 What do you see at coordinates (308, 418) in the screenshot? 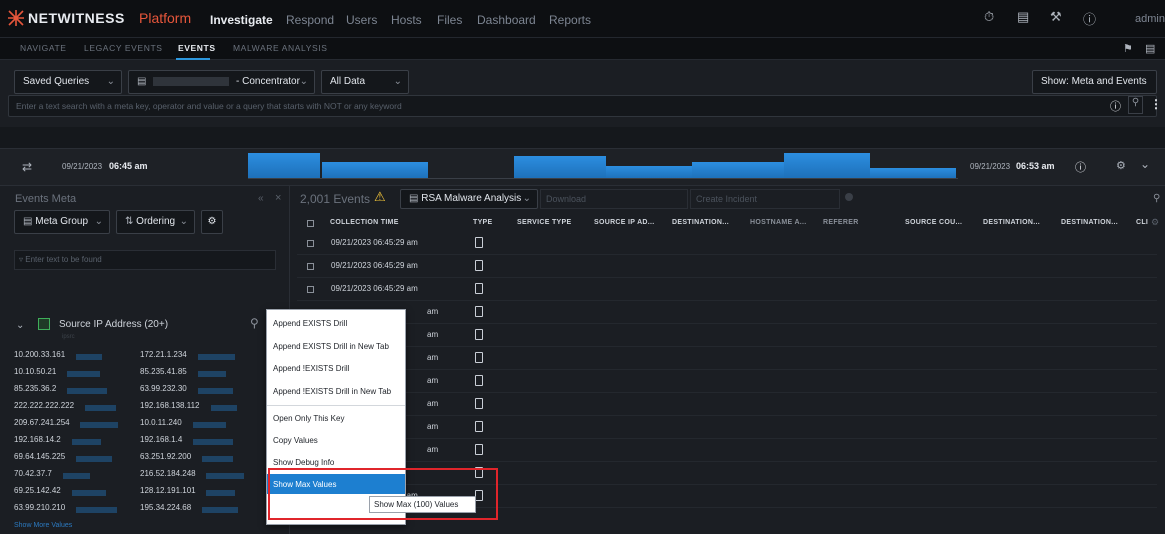
I see `menu-item-open-only-this-key: Open Only This Key` at bounding box center [308, 418].